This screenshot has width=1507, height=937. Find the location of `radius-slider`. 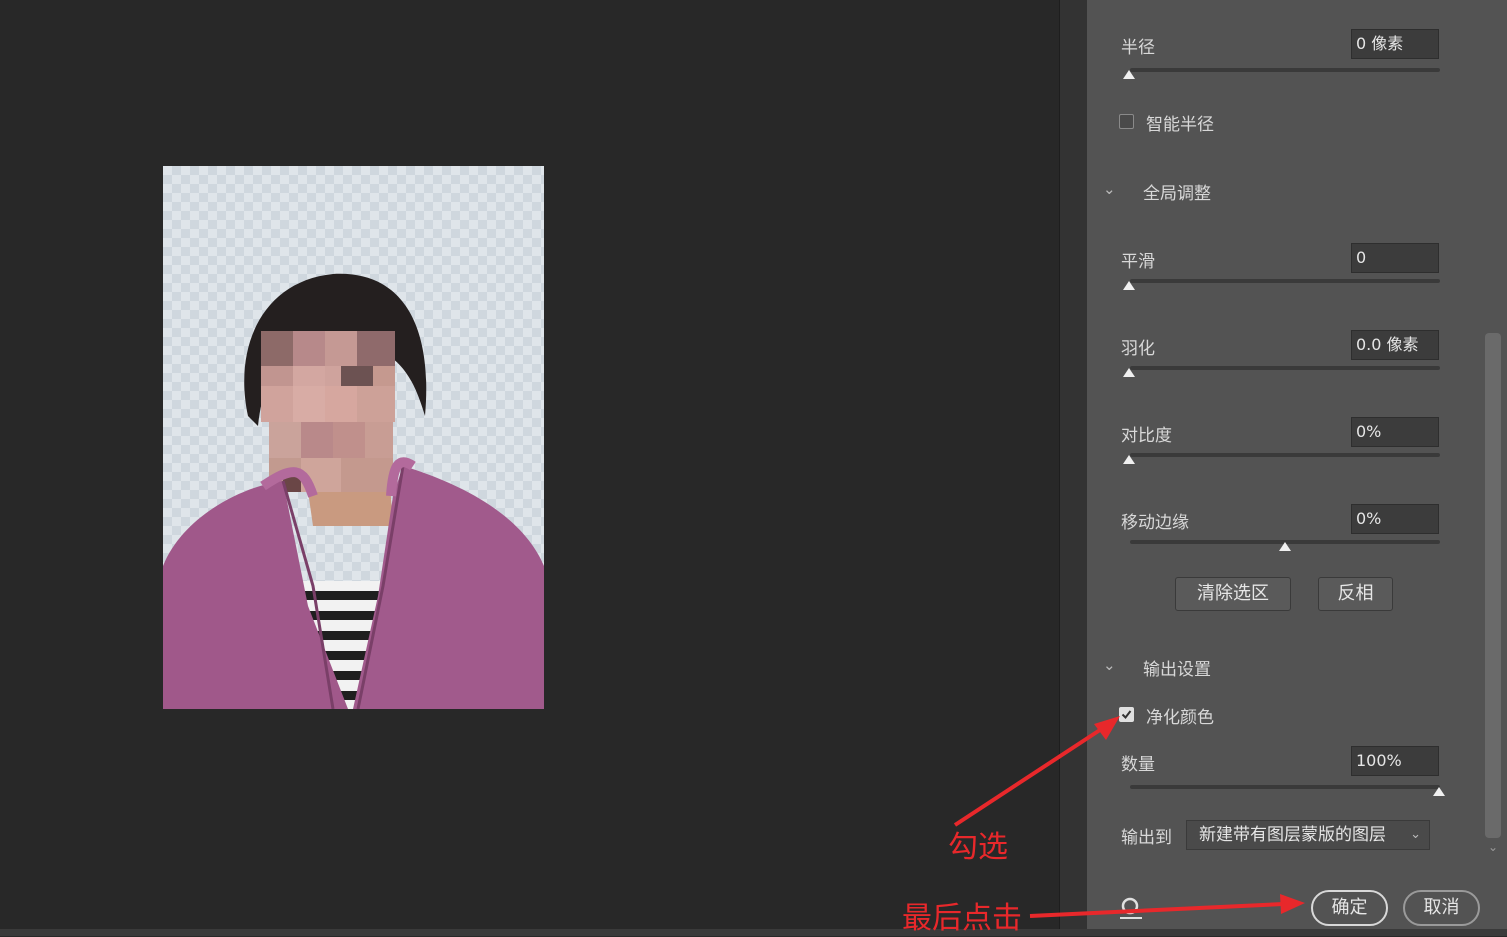

radius-slider is located at coordinates (1285, 70).